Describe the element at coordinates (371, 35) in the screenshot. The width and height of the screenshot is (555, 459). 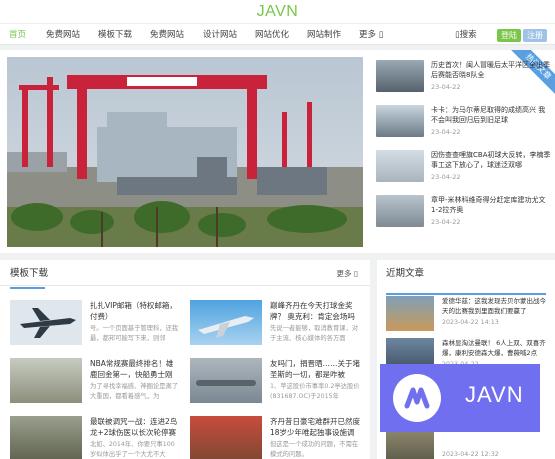
I see `nav-item-more: 更多 ▯` at that location.